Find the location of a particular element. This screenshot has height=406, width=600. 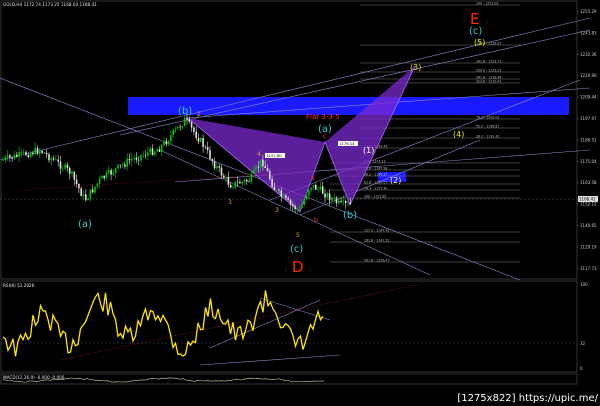

rsi-trend-high is located at coordinates (265, 324).